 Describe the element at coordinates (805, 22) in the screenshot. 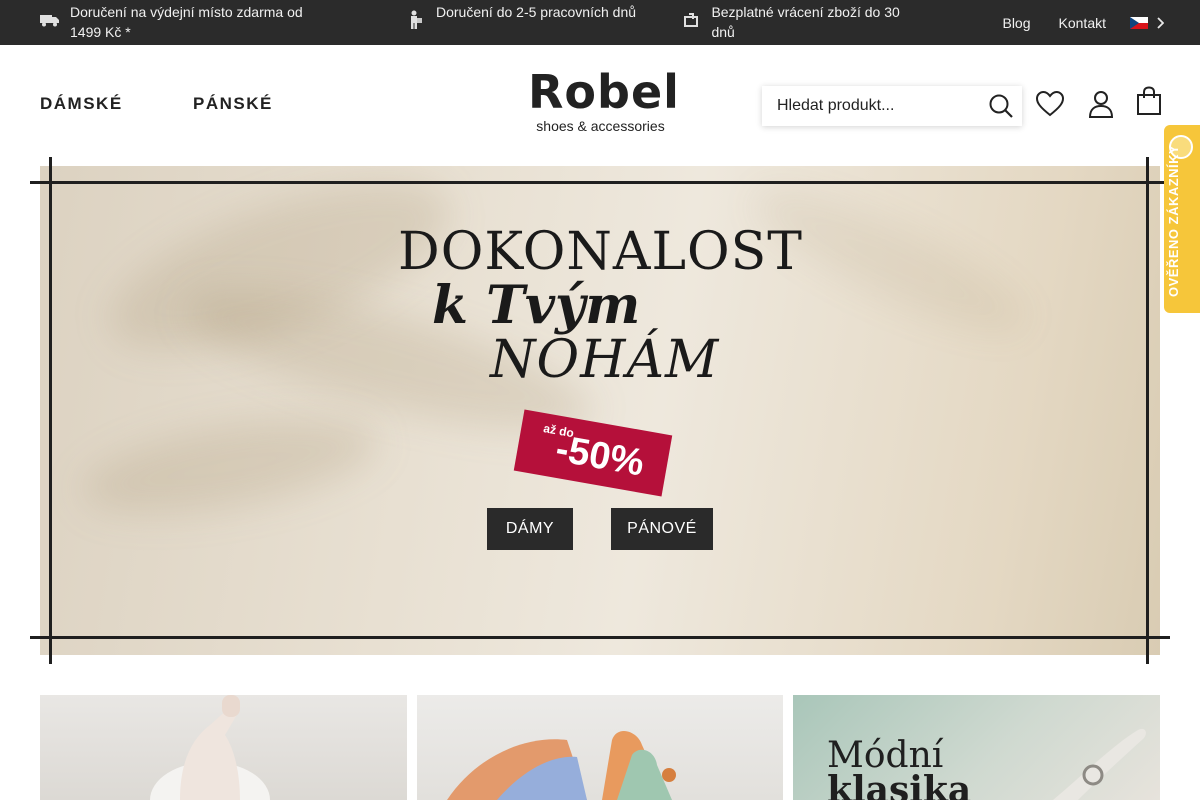

I see `info-text: Bezplatné vrácení zboží do 30 dnů` at that location.